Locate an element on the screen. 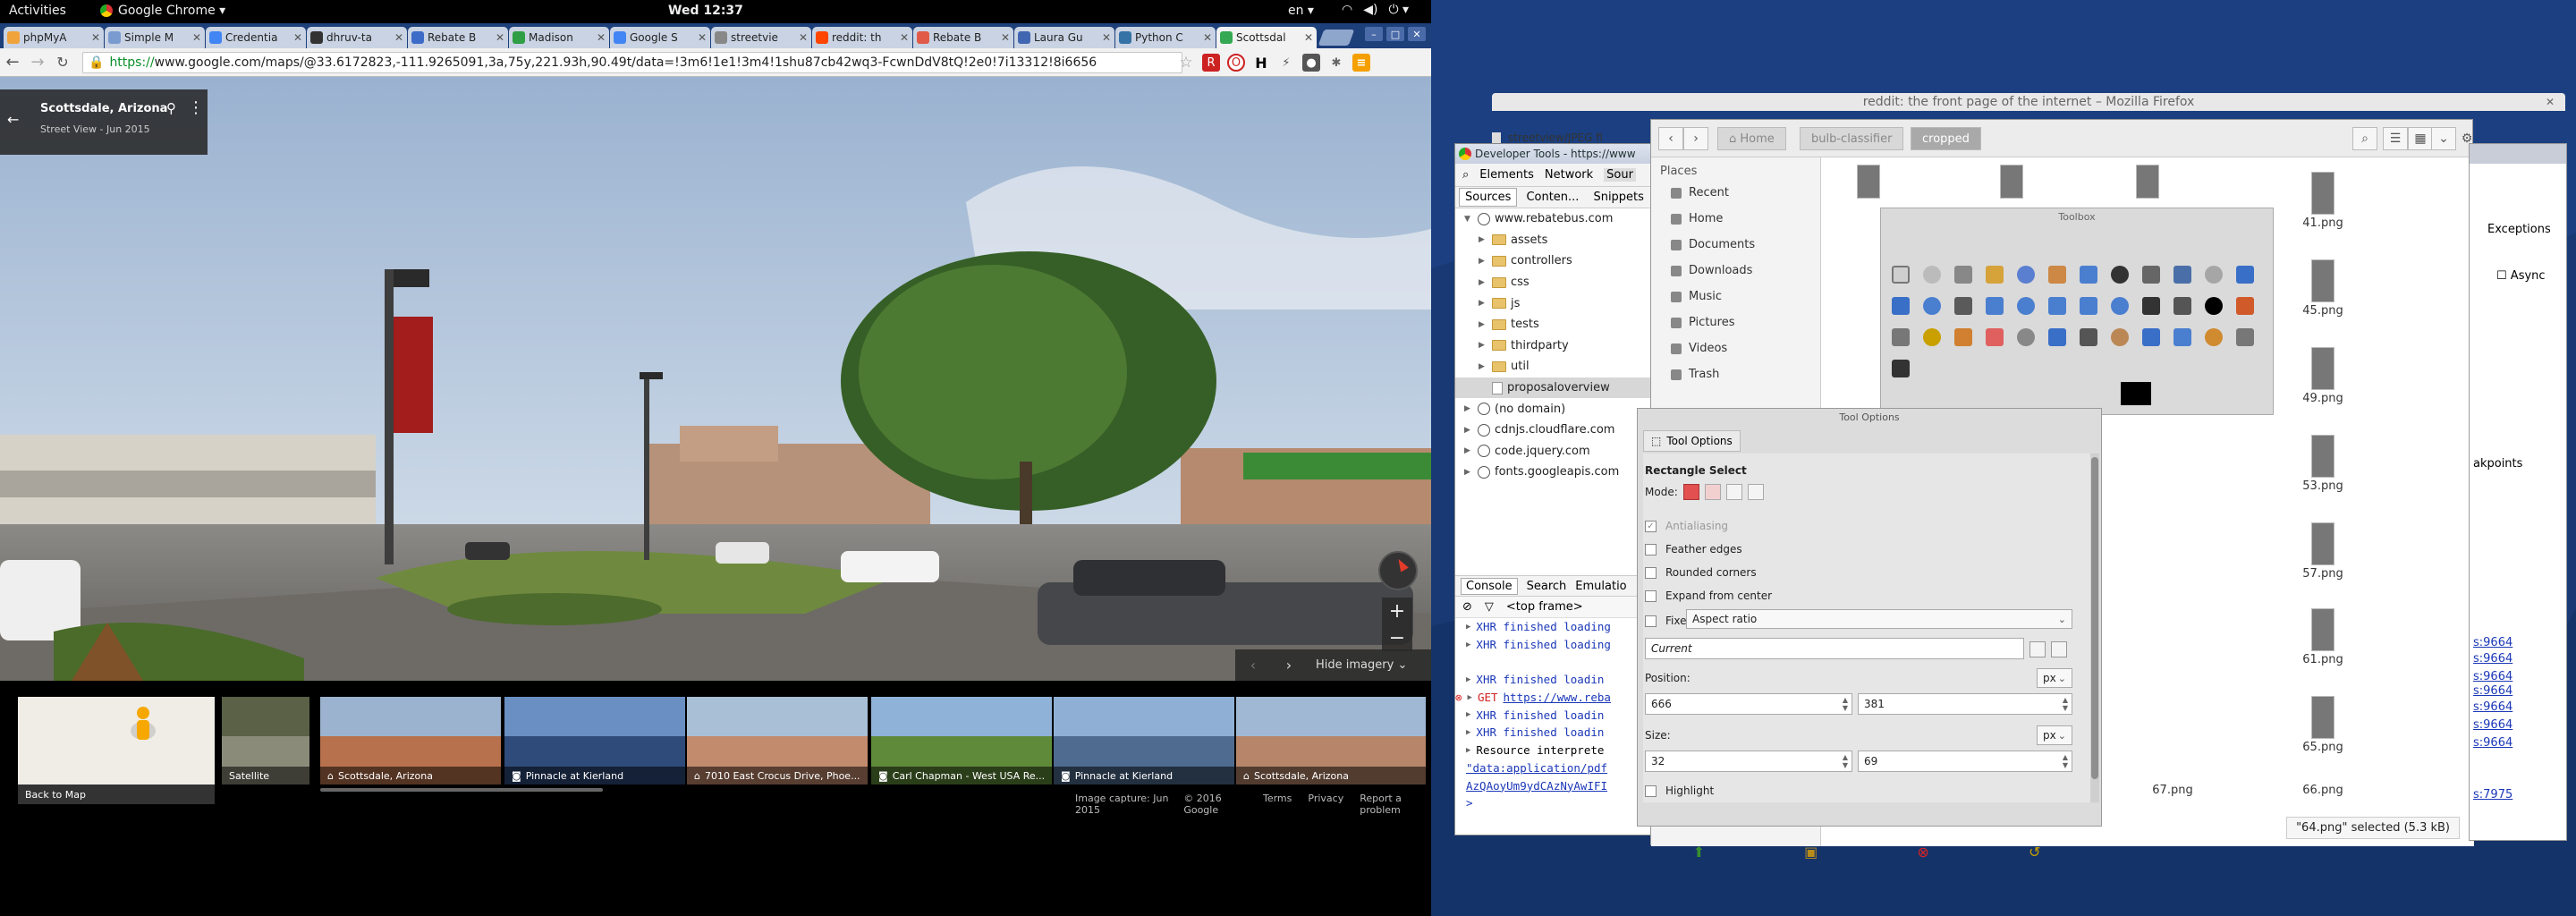 Image resolution: width=2576 pixels, height=916 pixels. forward-button: › is located at coordinates (1695, 138).